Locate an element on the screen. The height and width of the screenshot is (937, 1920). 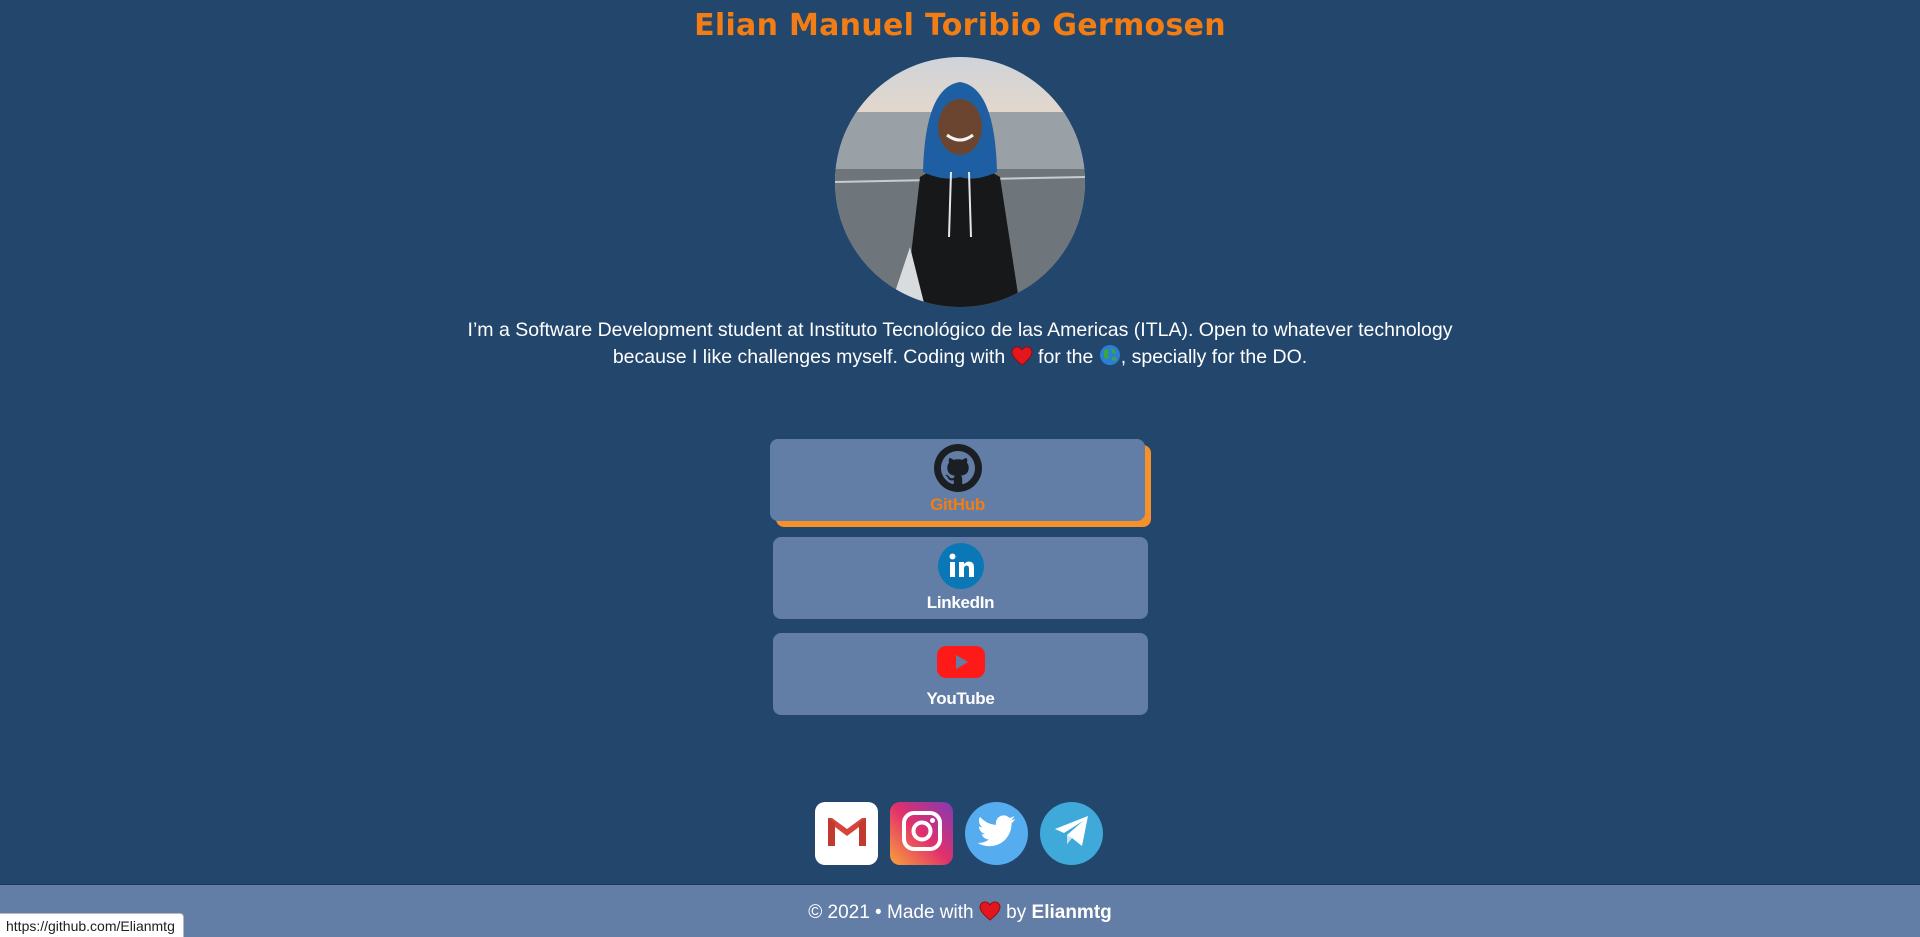
twitter-link is located at coordinates (996, 833).